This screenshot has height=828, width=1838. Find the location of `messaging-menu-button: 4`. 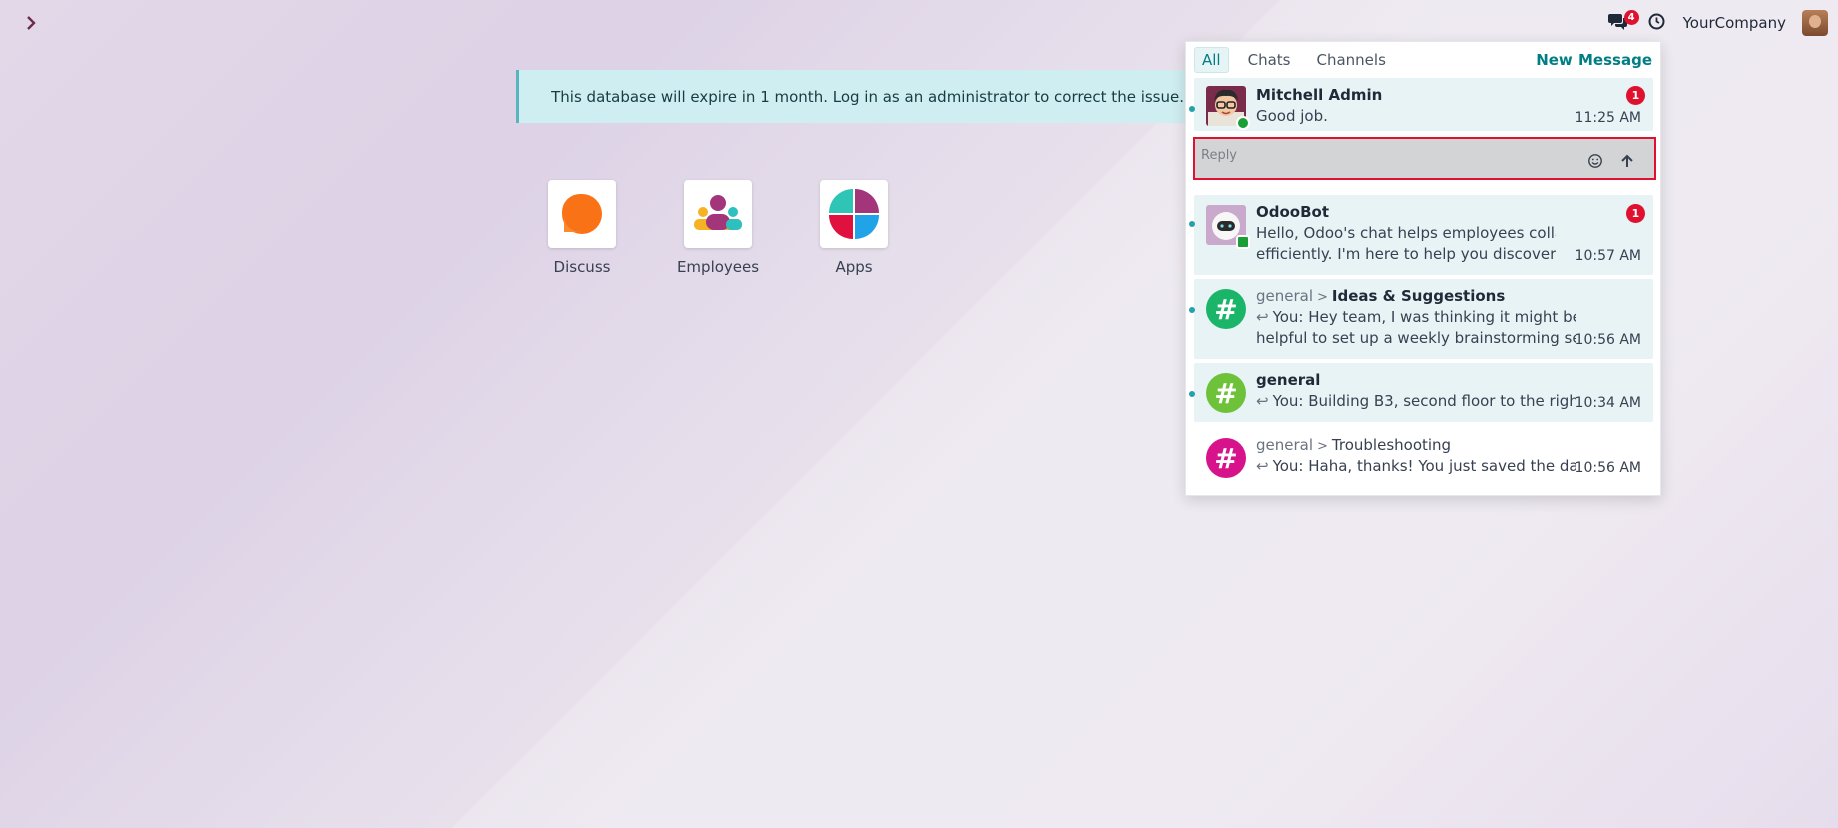

messaging-menu-button: 4 is located at coordinates (1621, 23).